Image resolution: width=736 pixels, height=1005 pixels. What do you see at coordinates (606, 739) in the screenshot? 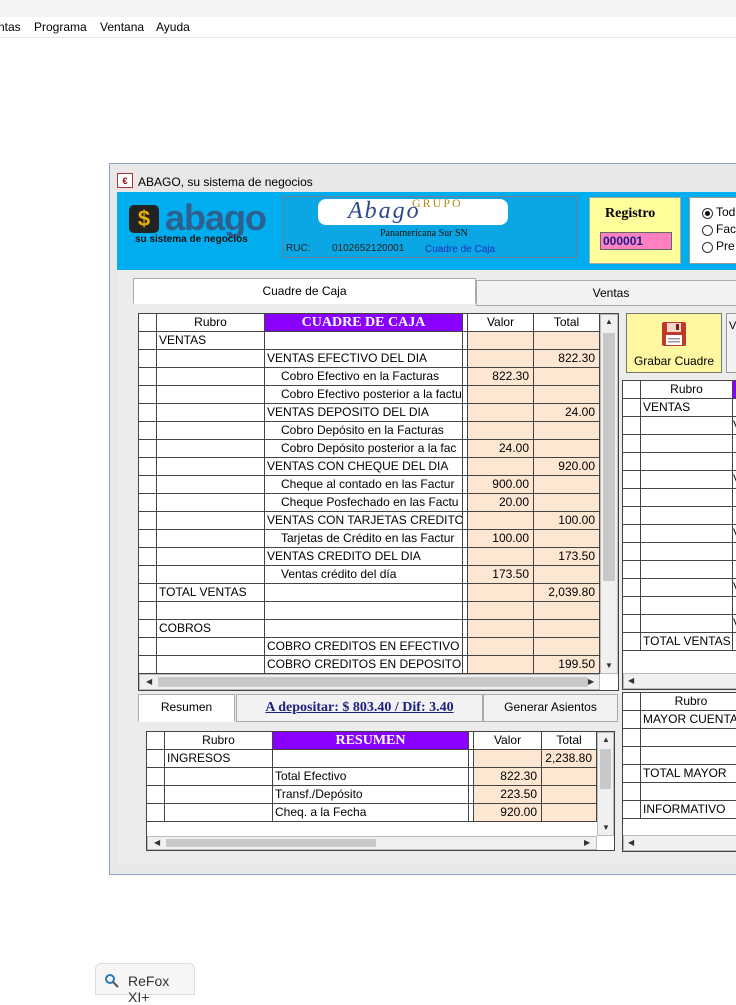
I see `scroll-up-icon: ▲` at bounding box center [606, 739].